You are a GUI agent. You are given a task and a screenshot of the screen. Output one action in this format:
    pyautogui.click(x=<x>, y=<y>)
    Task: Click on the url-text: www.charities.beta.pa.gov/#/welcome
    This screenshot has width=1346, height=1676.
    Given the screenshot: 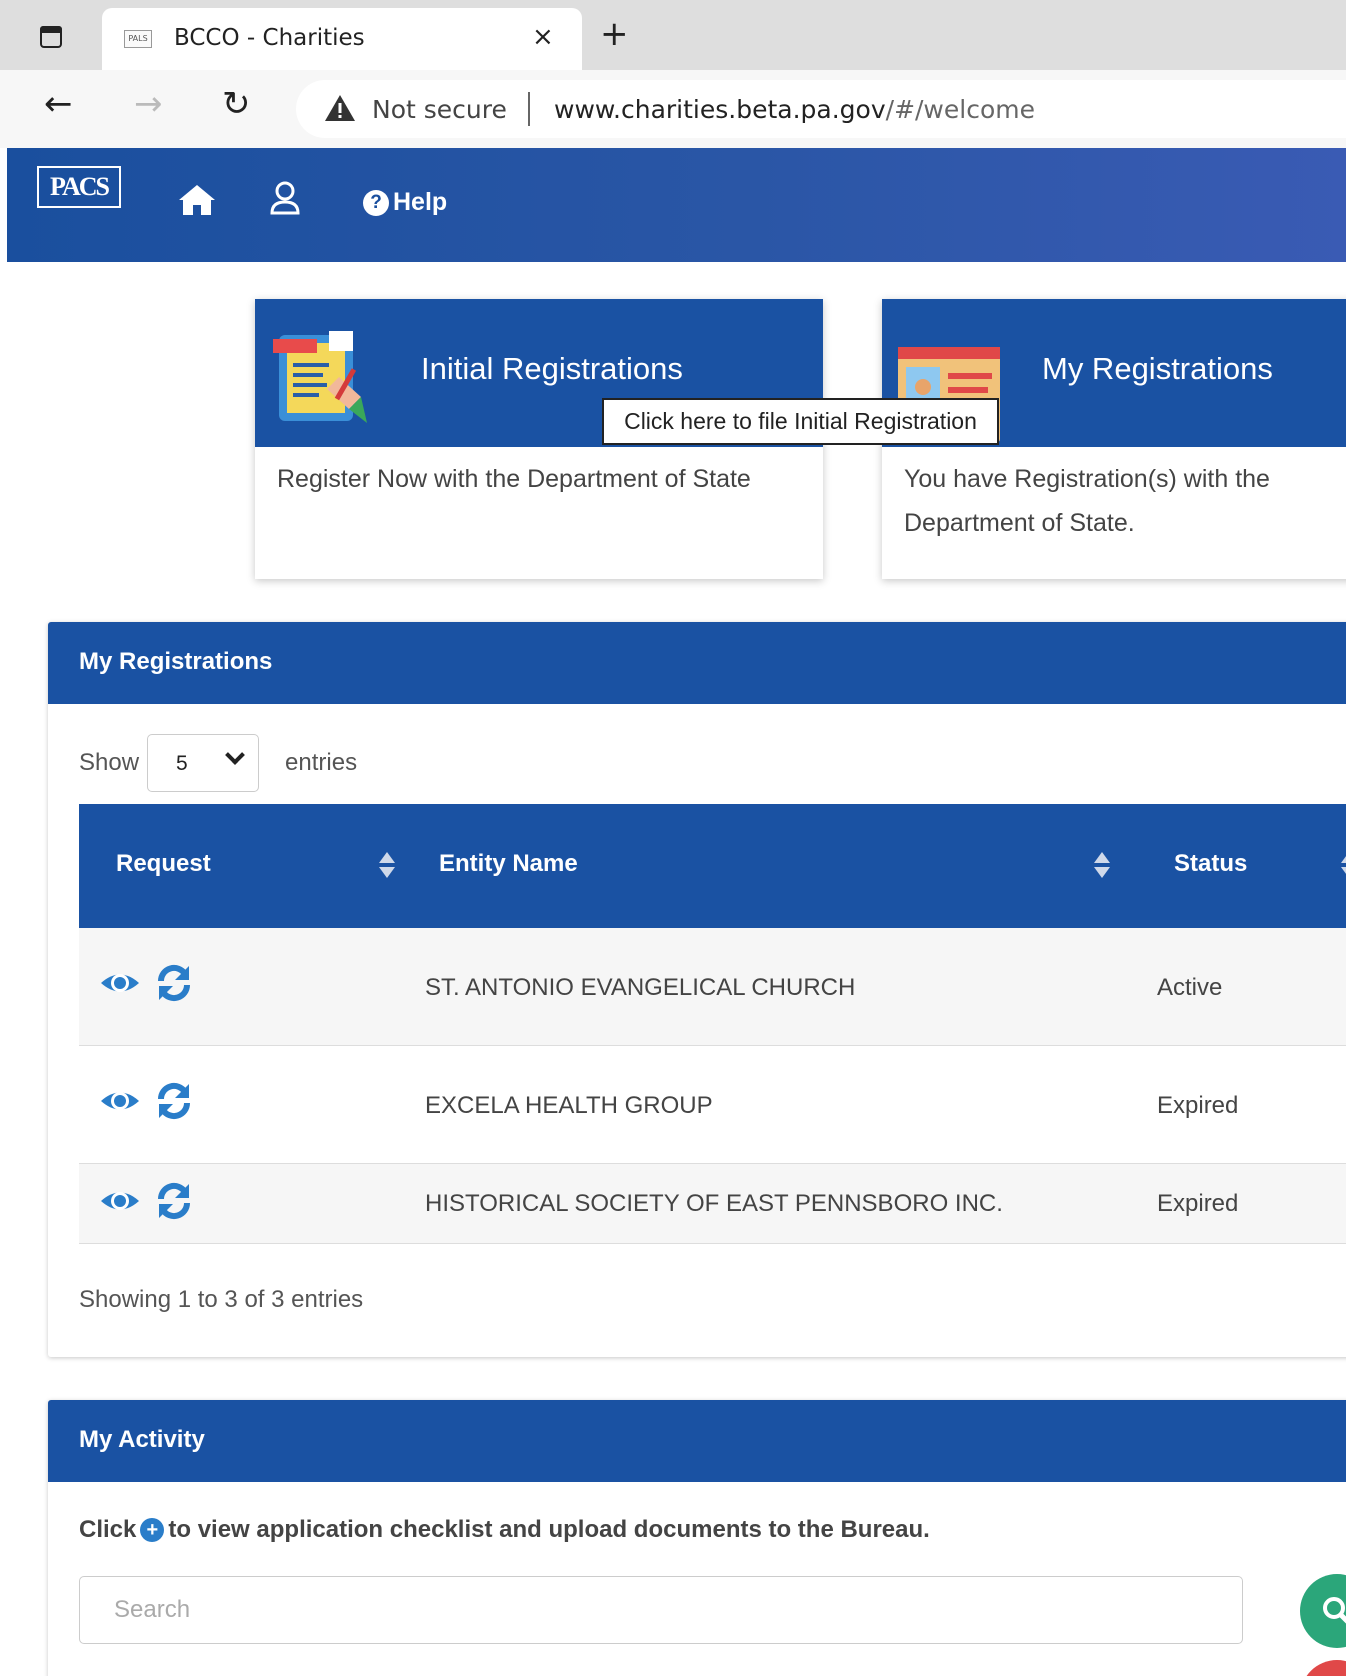 What is the action you would take?
    pyautogui.click(x=794, y=109)
    